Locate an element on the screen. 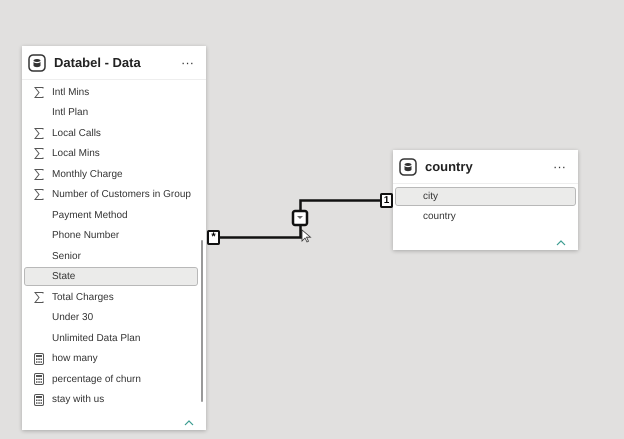  table-title: Databel - Data is located at coordinates (98, 63).